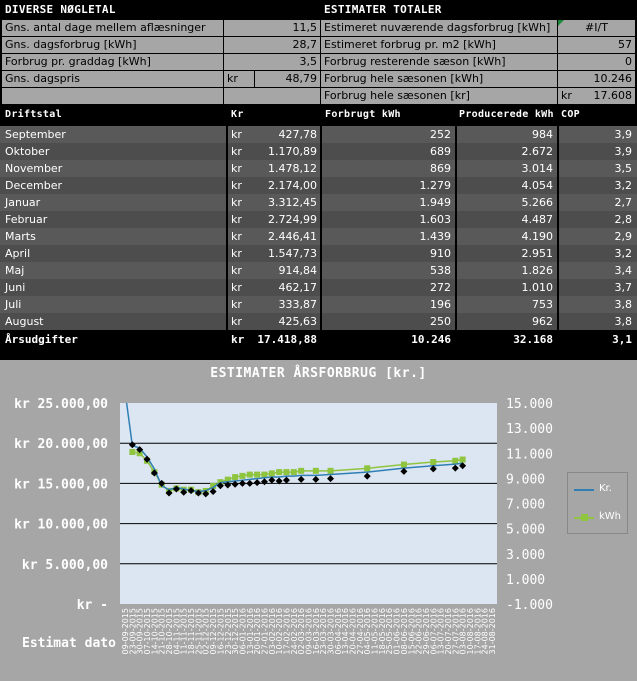 The image size is (637, 681). Describe the element at coordinates (610, 516) in the screenshot. I see `legend-kwh-label: kWh` at that location.